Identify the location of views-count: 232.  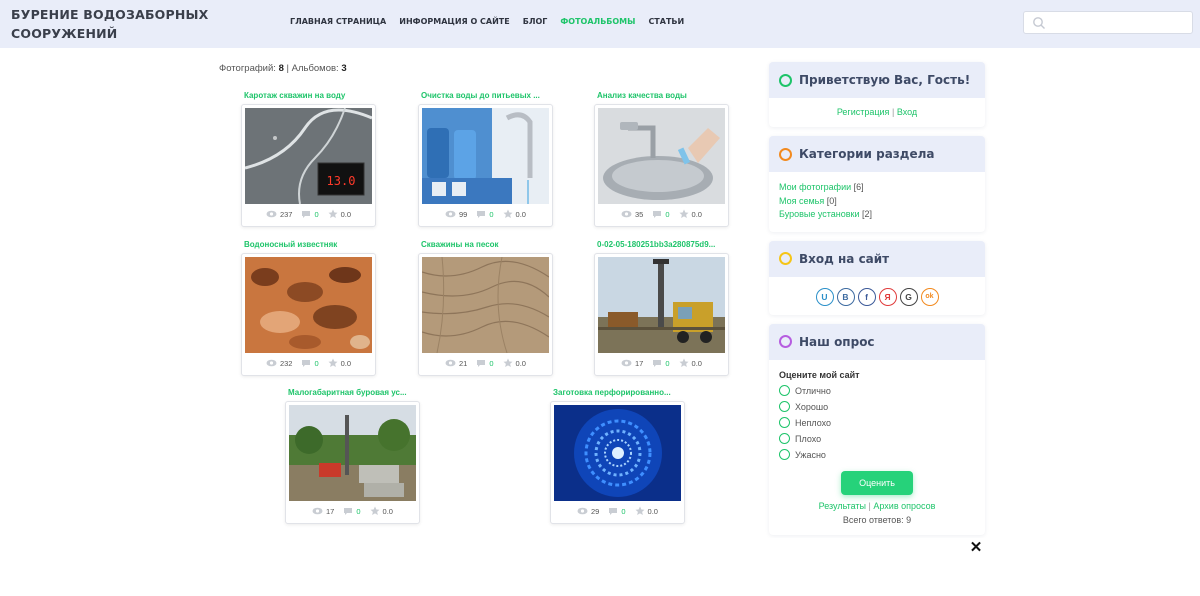
(286, 363).